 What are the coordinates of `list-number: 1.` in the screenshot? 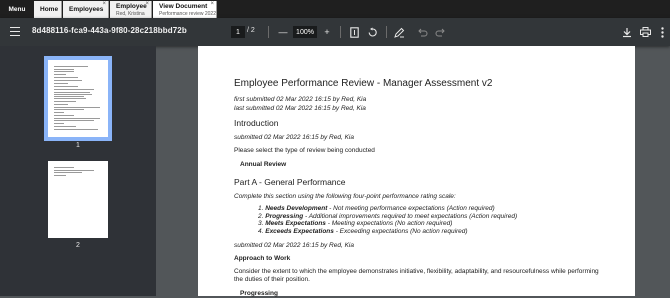 It's located at (261, 208).